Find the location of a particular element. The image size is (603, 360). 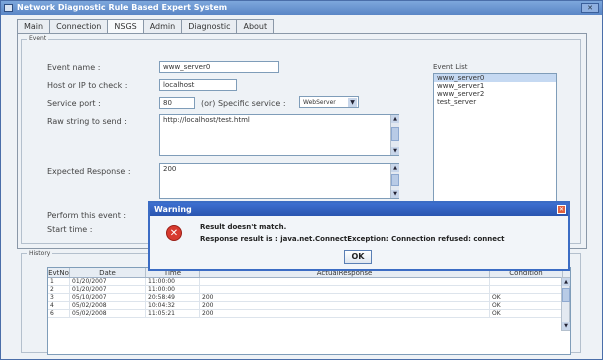

tab-diagnostic: Diagnostic is located at coordinates (209, 26).